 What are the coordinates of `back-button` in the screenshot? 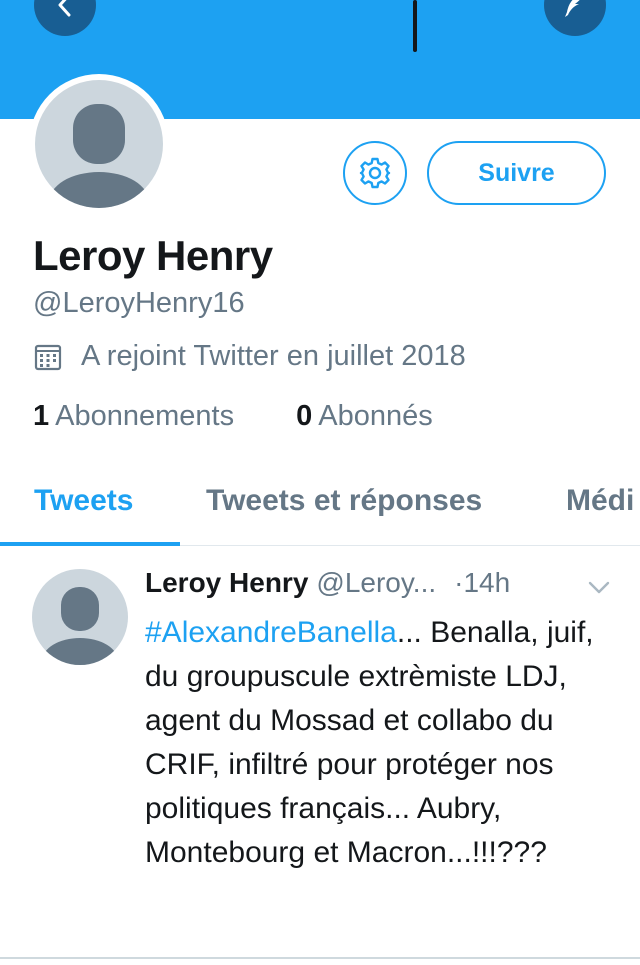 It's located at (65, 18).